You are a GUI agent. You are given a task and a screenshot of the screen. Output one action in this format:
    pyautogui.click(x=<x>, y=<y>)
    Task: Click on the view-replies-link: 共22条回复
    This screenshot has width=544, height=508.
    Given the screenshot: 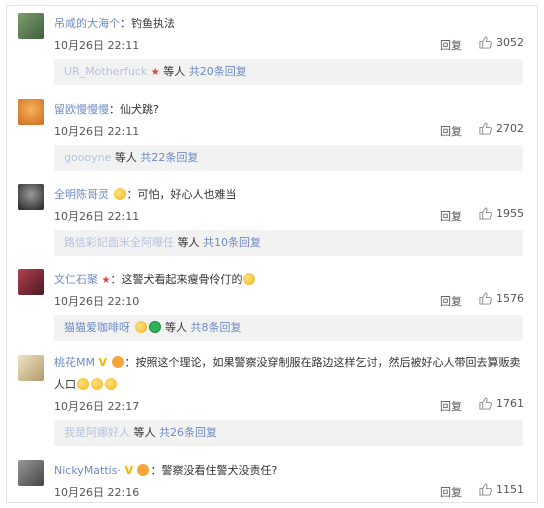 What is the action you would take?
    pyautogui.click(x=169, y=157)
    